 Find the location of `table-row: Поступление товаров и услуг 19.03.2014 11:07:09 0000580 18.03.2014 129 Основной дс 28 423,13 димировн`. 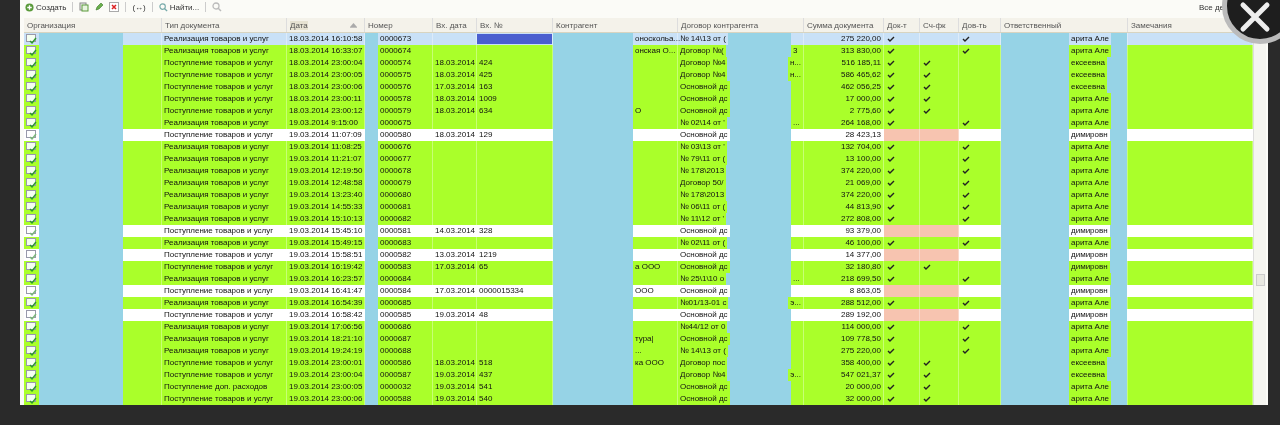

table-row: Поступление товаров и услуг 19.03.2014 11:07:09 0000580 18.03.2014 129 Основной дс 28 423,13 димировн is located at coordinates (638, 135).